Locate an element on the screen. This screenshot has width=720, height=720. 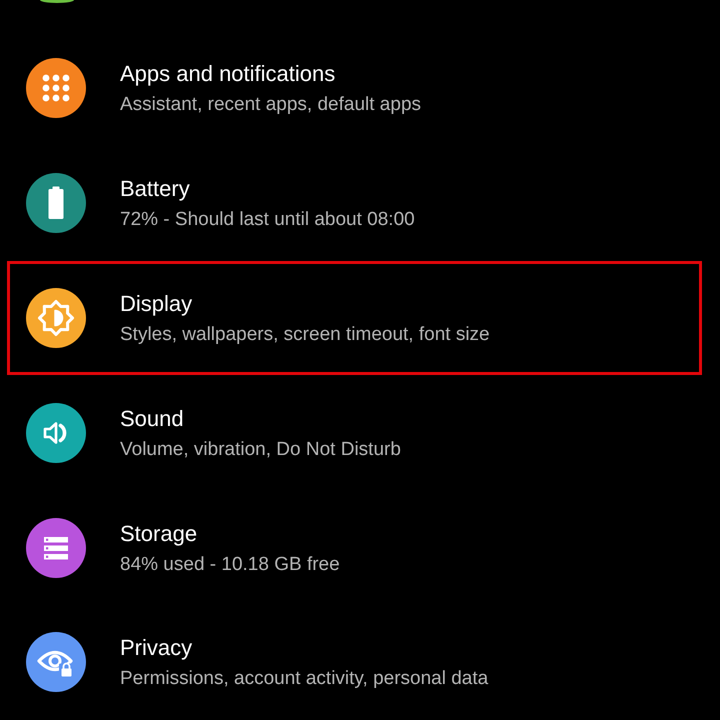
setting-summary: Permissions, account activity, personal data is located at coordinates (304, 679).